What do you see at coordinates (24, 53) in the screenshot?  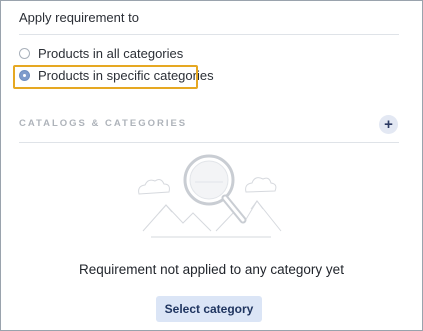 I see `radio-unchecked-icon` at bounding box center [24, 53].